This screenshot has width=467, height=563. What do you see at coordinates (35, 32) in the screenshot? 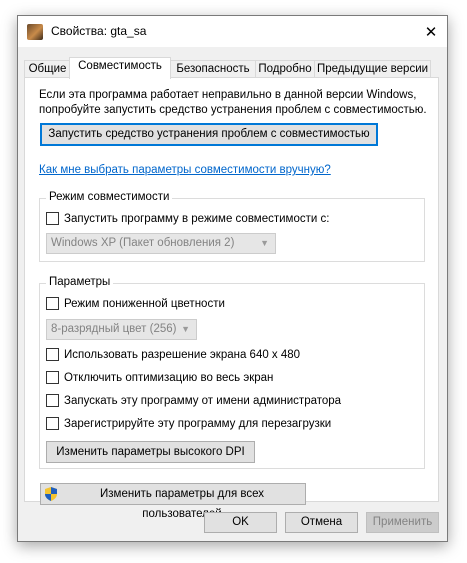
I see `app-icon` at bounding box center [35, 32].